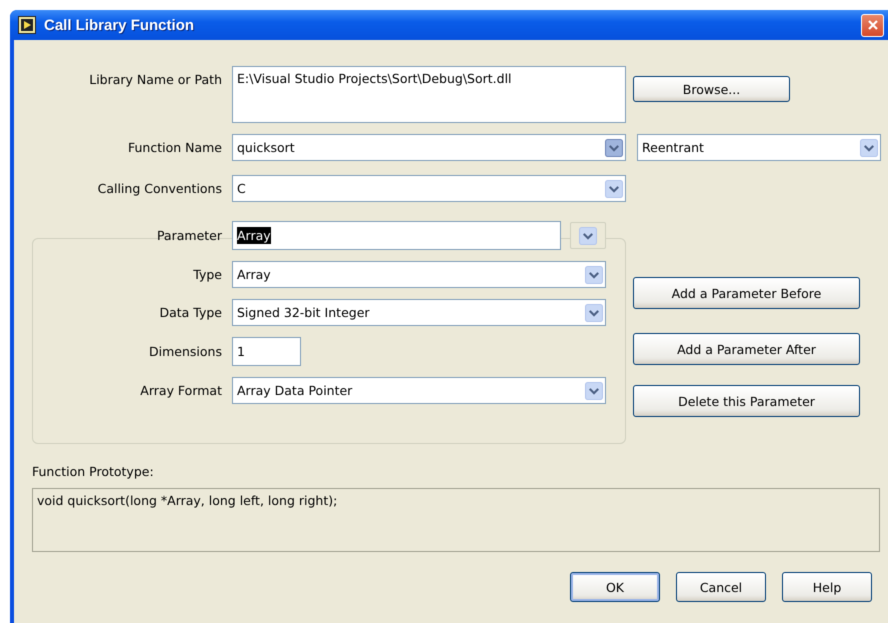 The height and width of the screenshot is (623, 888). Describe the element at coordinates (419, 312) in the screenshot. I see `dropdown-field: Signed 32-bit Integer` at that location.